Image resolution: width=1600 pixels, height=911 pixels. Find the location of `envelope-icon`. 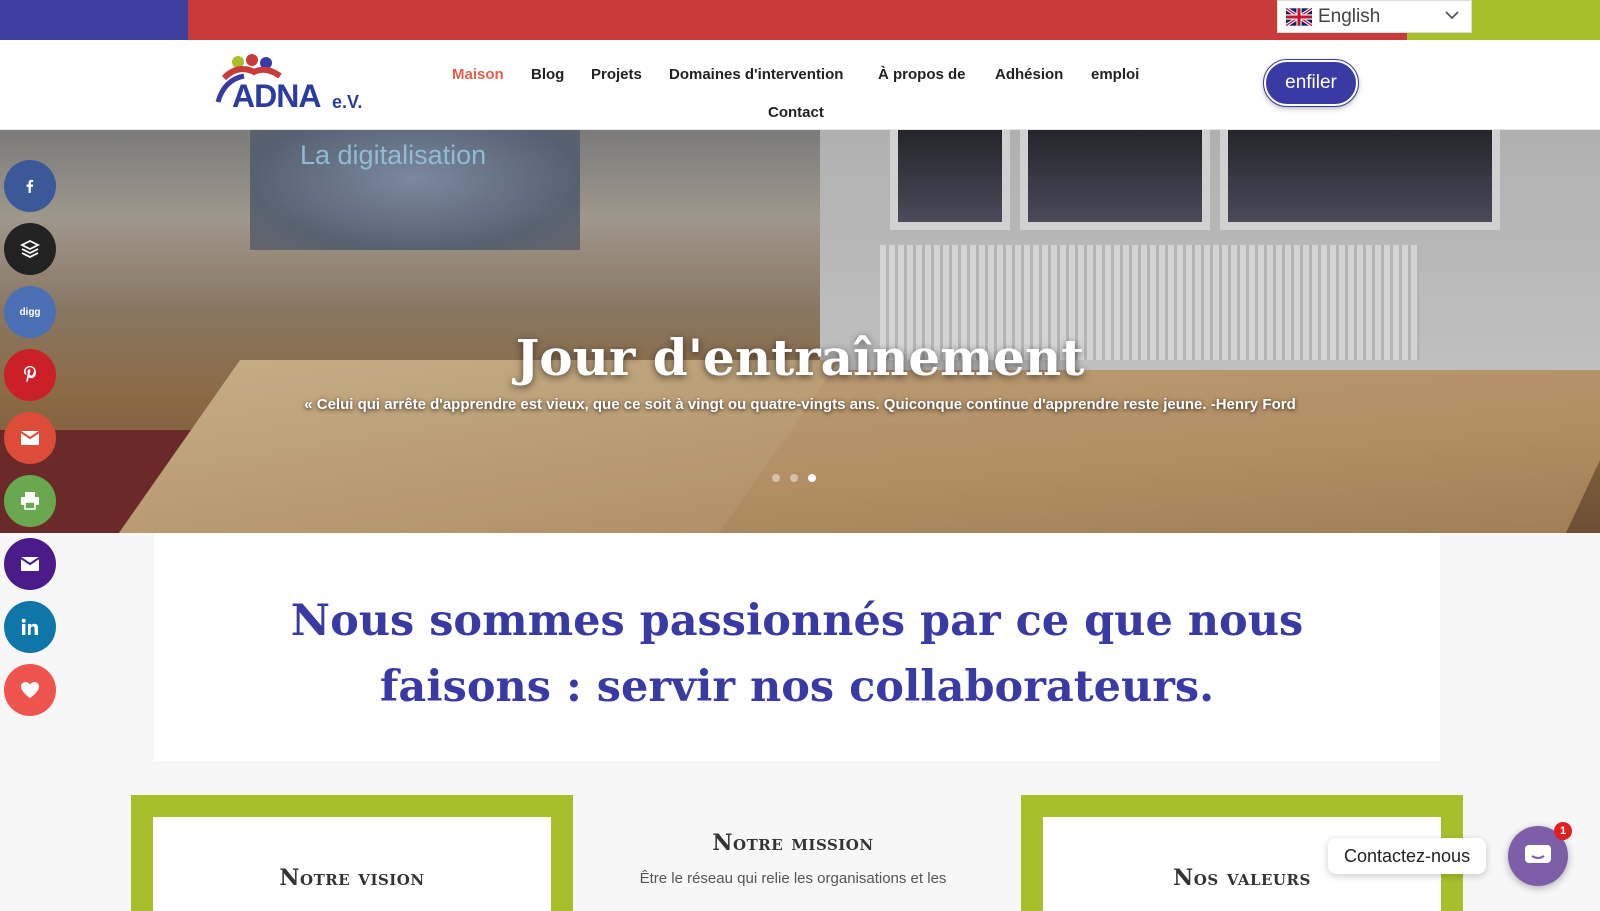

envelope-icon is located at coordinates (30, 564).